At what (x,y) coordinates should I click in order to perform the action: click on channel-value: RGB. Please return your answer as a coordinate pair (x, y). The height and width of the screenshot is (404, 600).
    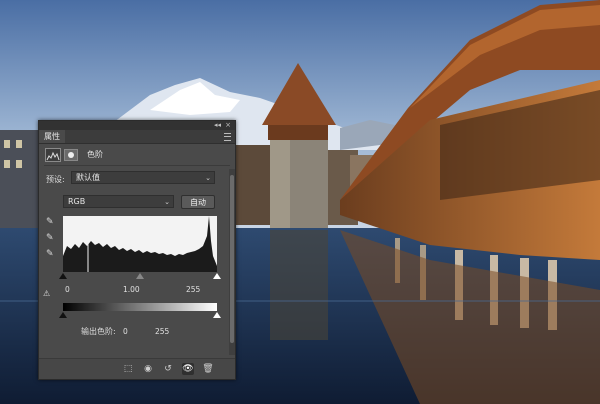
    Looking at the image, I should click on (77, 201).